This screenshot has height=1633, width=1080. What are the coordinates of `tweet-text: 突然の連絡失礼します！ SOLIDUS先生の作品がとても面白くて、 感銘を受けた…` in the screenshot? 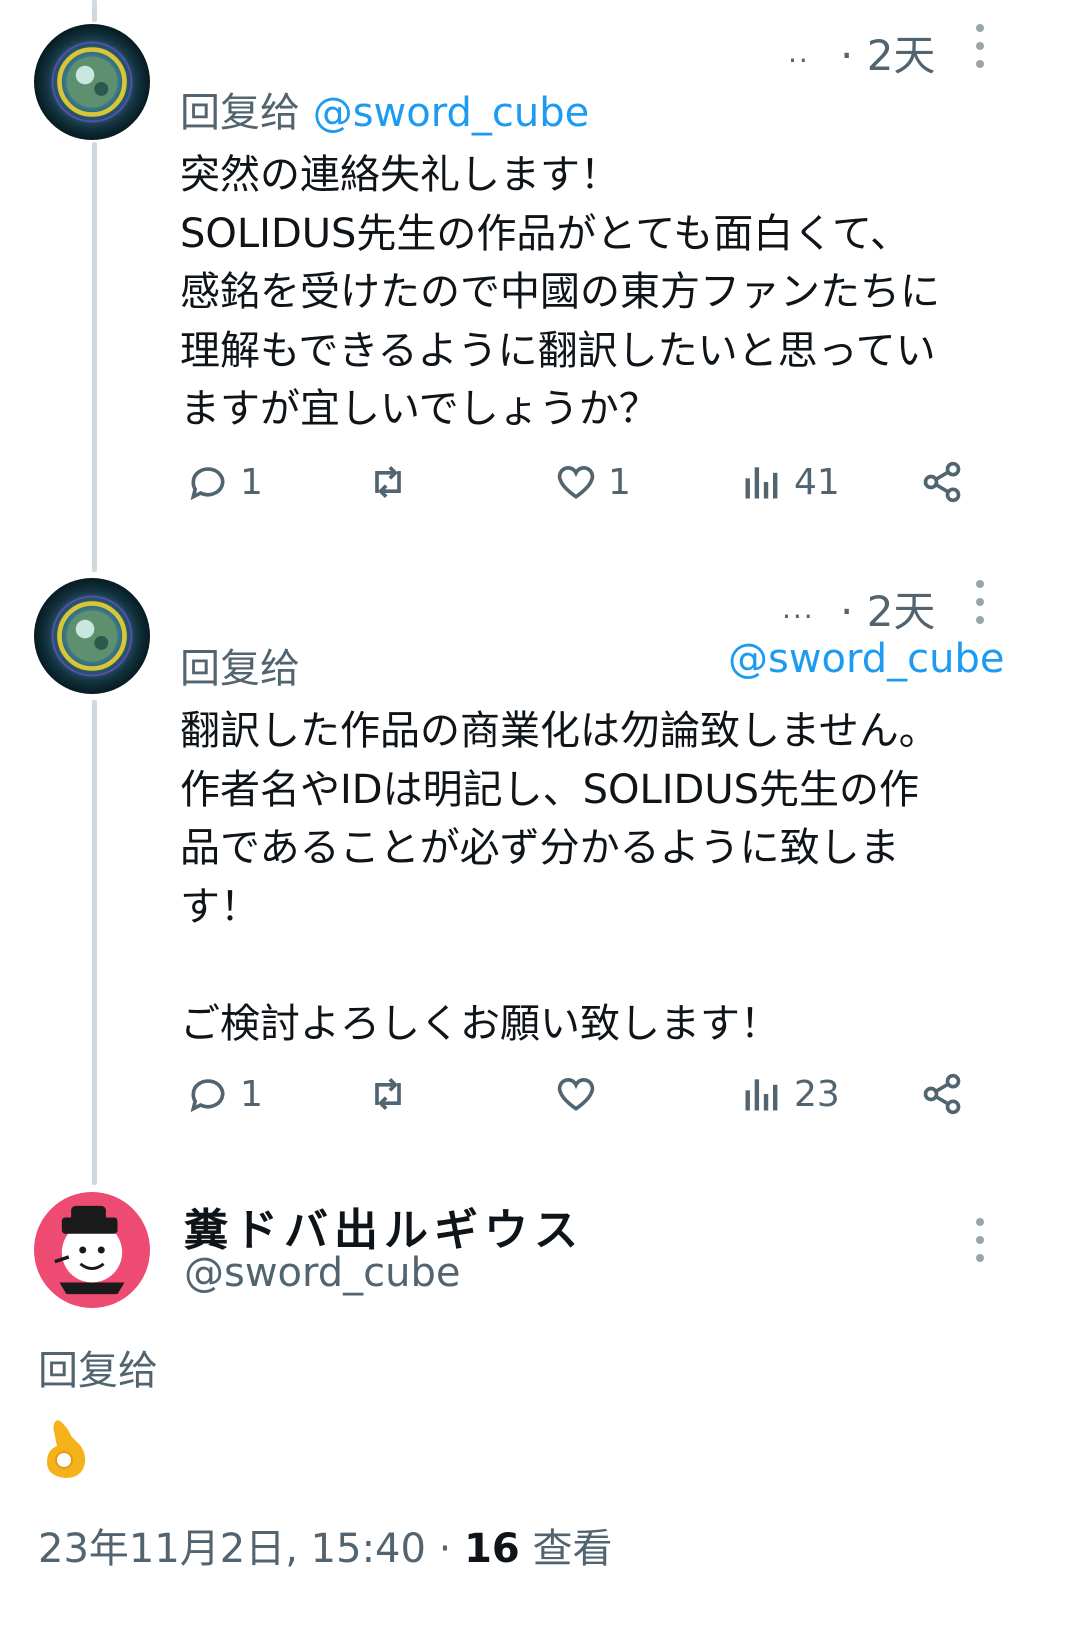 It's located at (560, 292).